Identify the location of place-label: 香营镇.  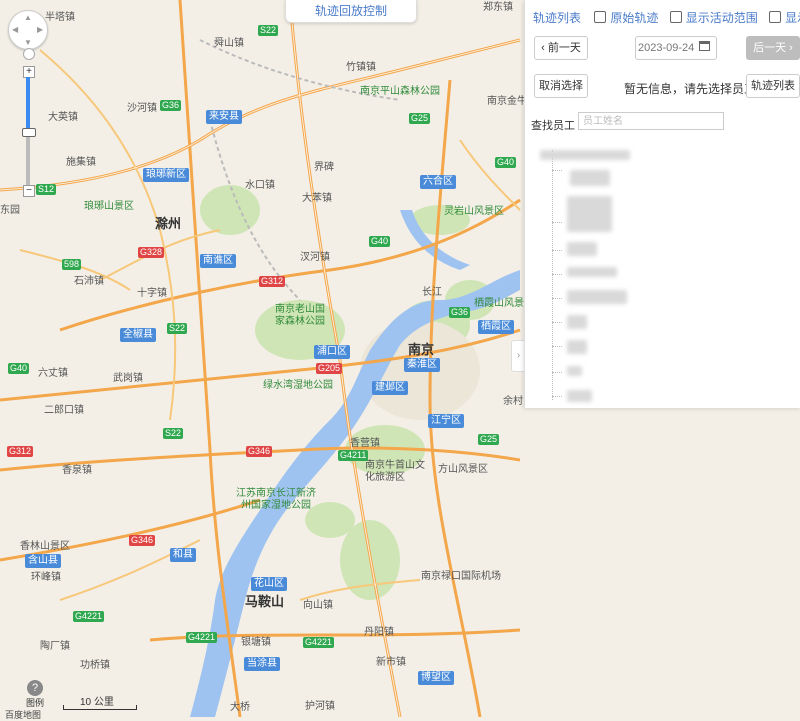
(365, 443).